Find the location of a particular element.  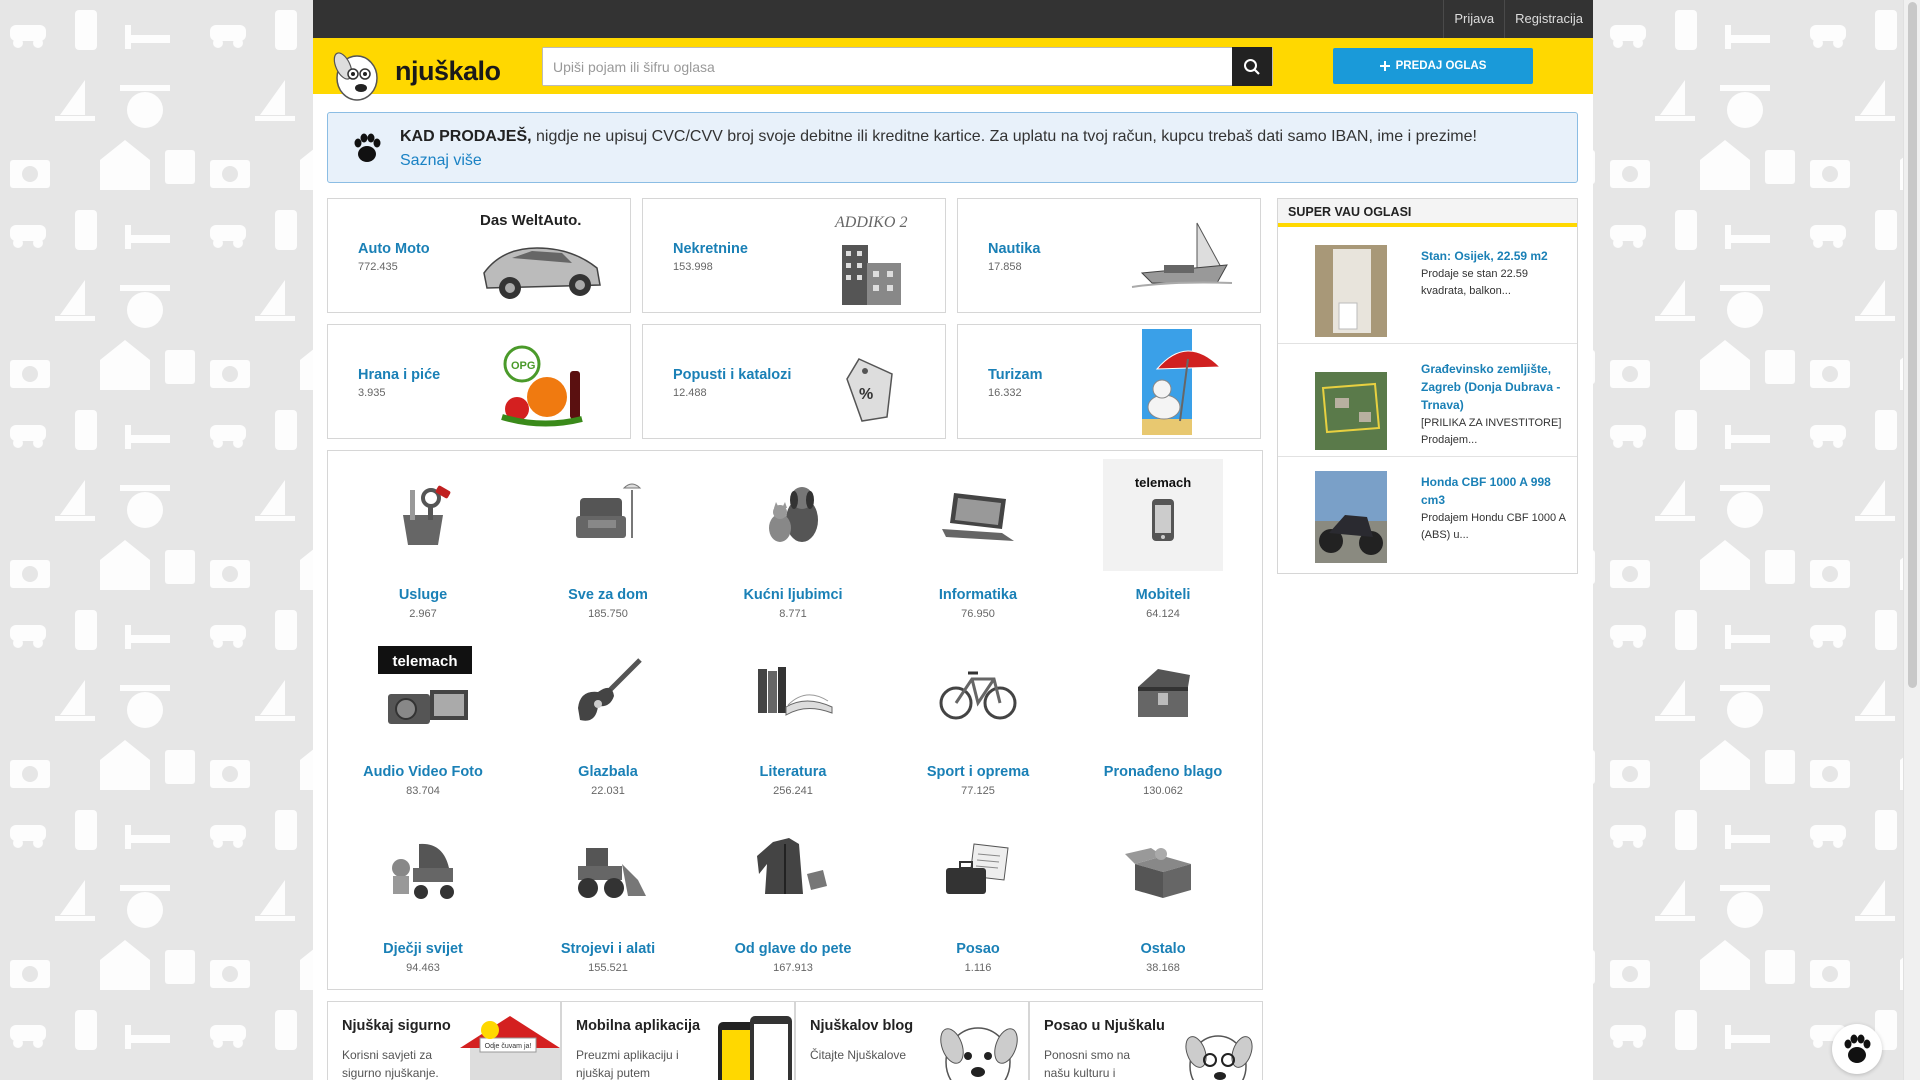

category-count: 772.435 is located at coordinates (378, 267).